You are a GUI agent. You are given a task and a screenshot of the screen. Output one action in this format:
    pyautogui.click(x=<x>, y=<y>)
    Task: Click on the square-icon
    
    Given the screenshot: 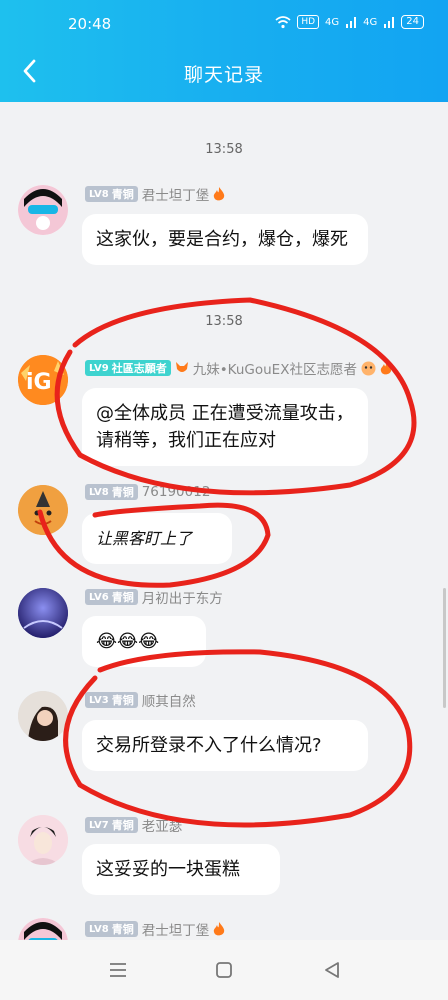 What is the action you would take?
    pyautogui.click(x=224, y=970)
    